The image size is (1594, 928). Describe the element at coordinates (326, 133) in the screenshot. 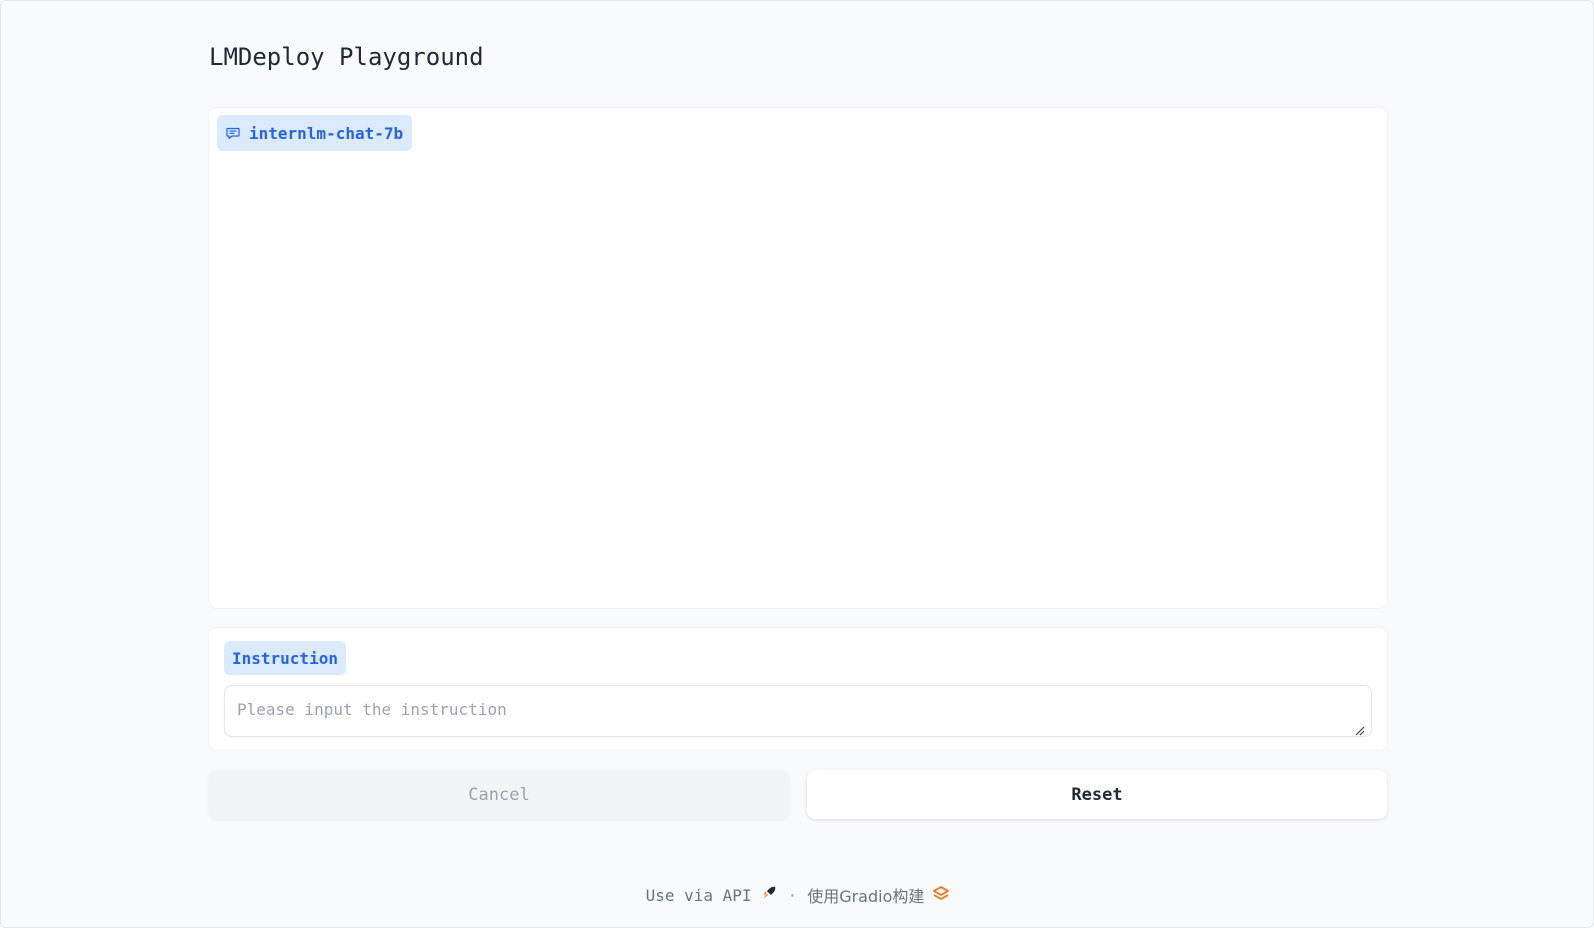

I see `chatbot-label-text: internlm-chat-7b` at that location.